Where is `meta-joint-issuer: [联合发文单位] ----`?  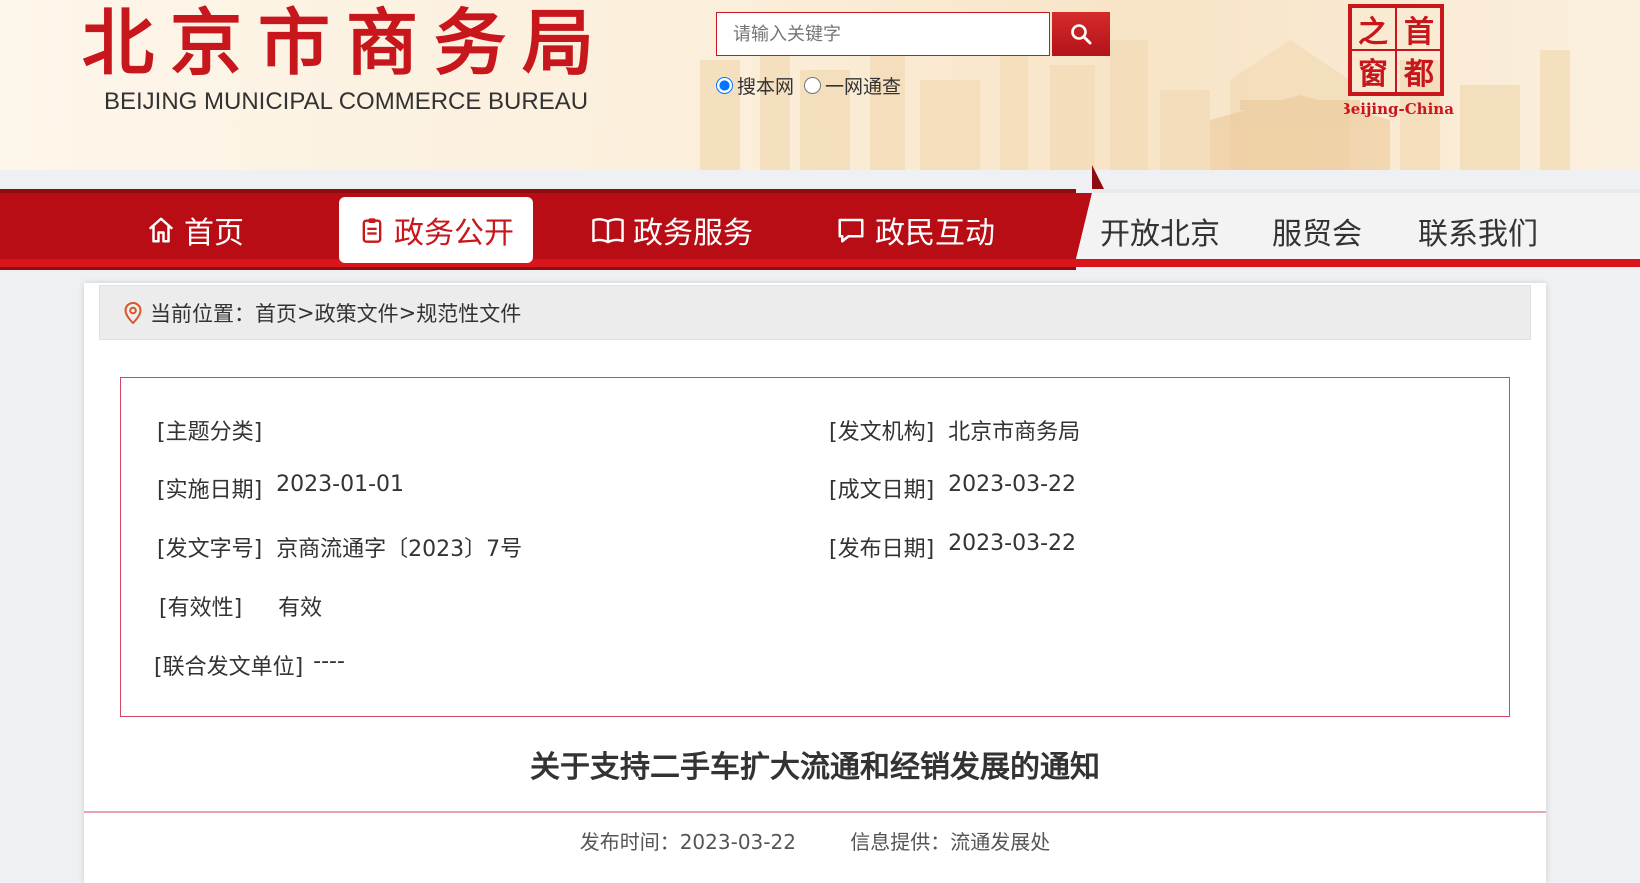
meta-joint-issuer: [联合发文单位] ---- is located at coordinates (249, 665).